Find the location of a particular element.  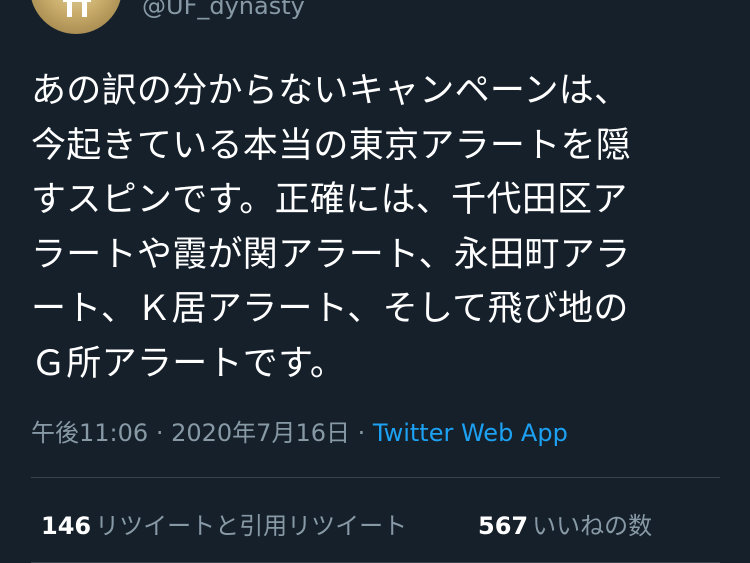

divider is located at coordinates (375, 477).